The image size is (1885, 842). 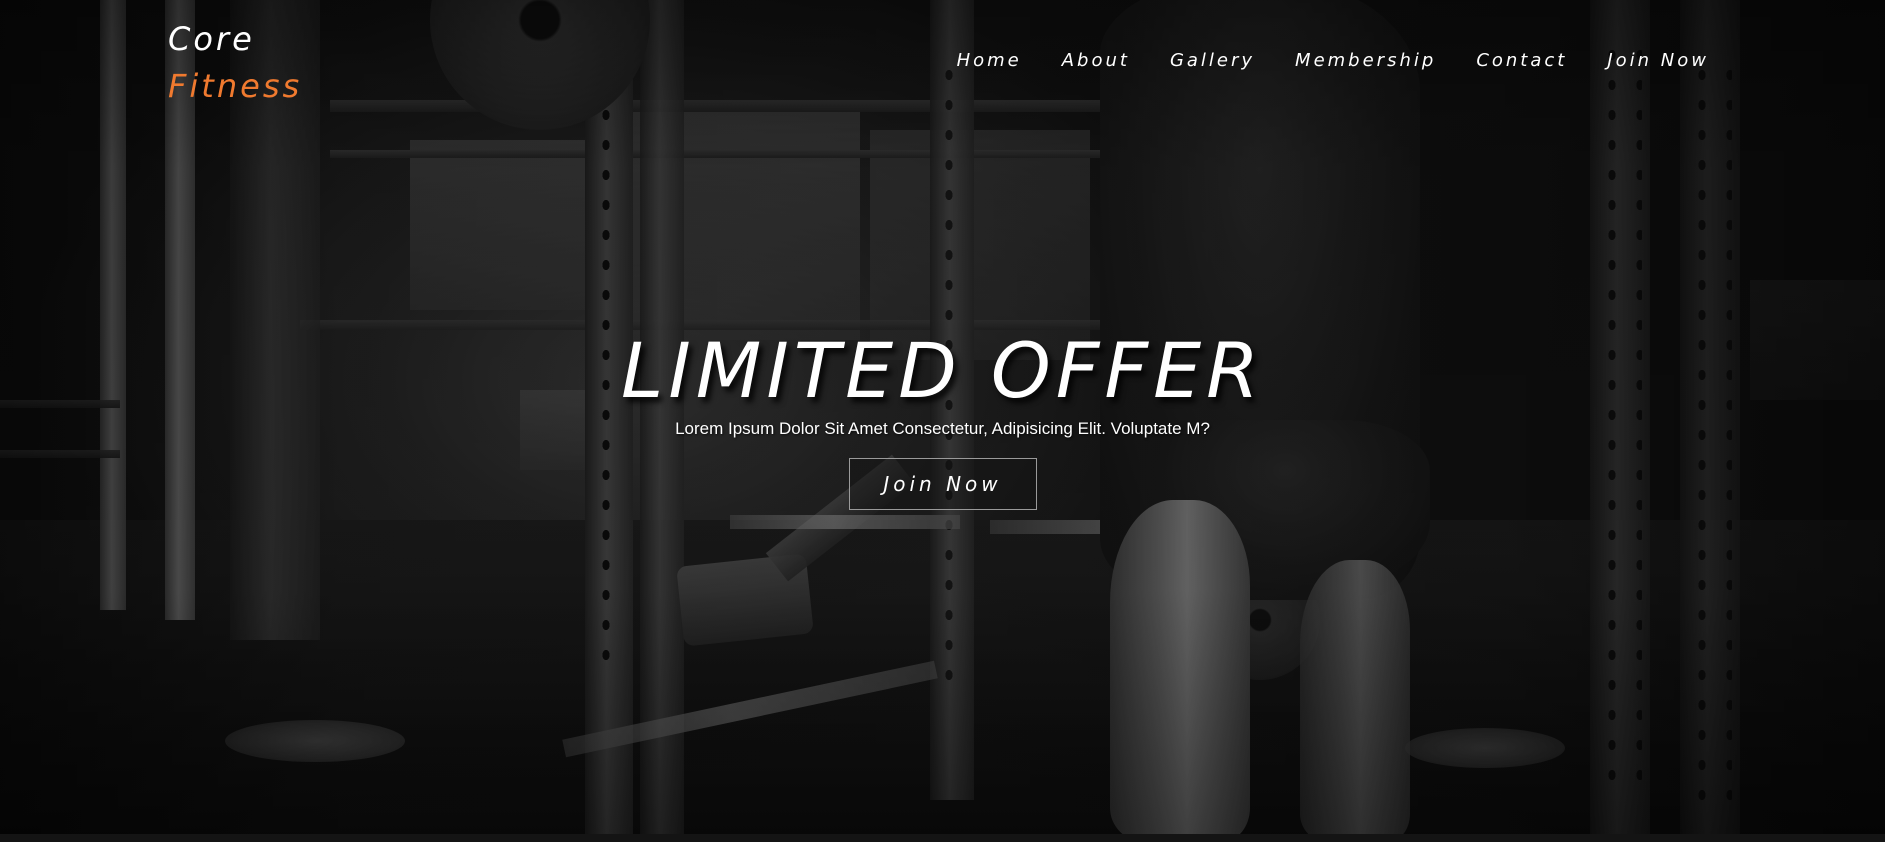 I want to click on nav-home: Home, so click(x=989, y=61).